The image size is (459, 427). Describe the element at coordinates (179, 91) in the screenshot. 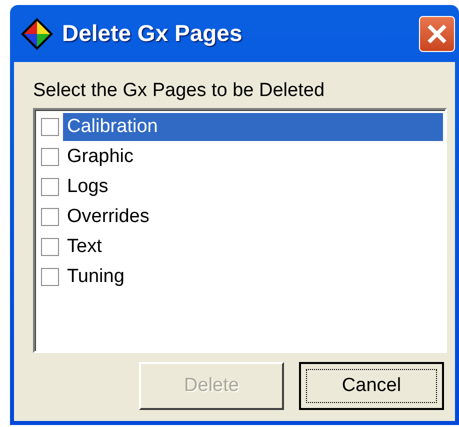

I see `instruction-text: Select the Gx Pages to be Deleted` at that location.